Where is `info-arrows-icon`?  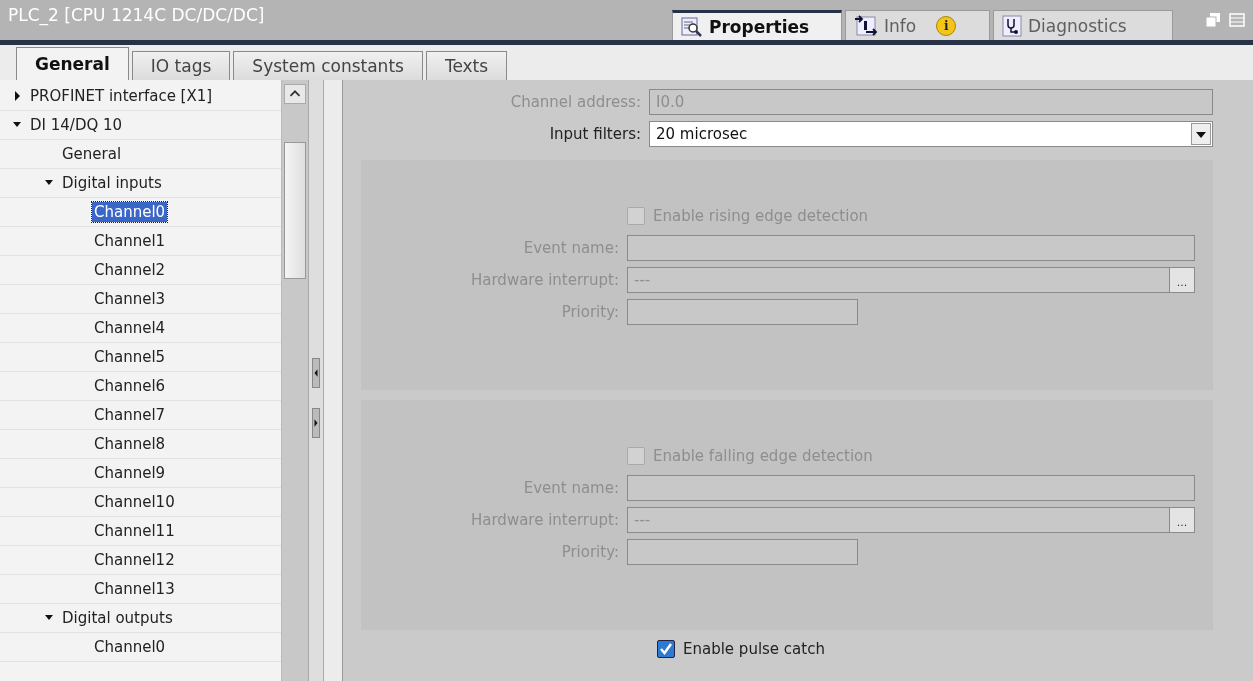
info-arrows-icon is located at coordinates (866, 25).